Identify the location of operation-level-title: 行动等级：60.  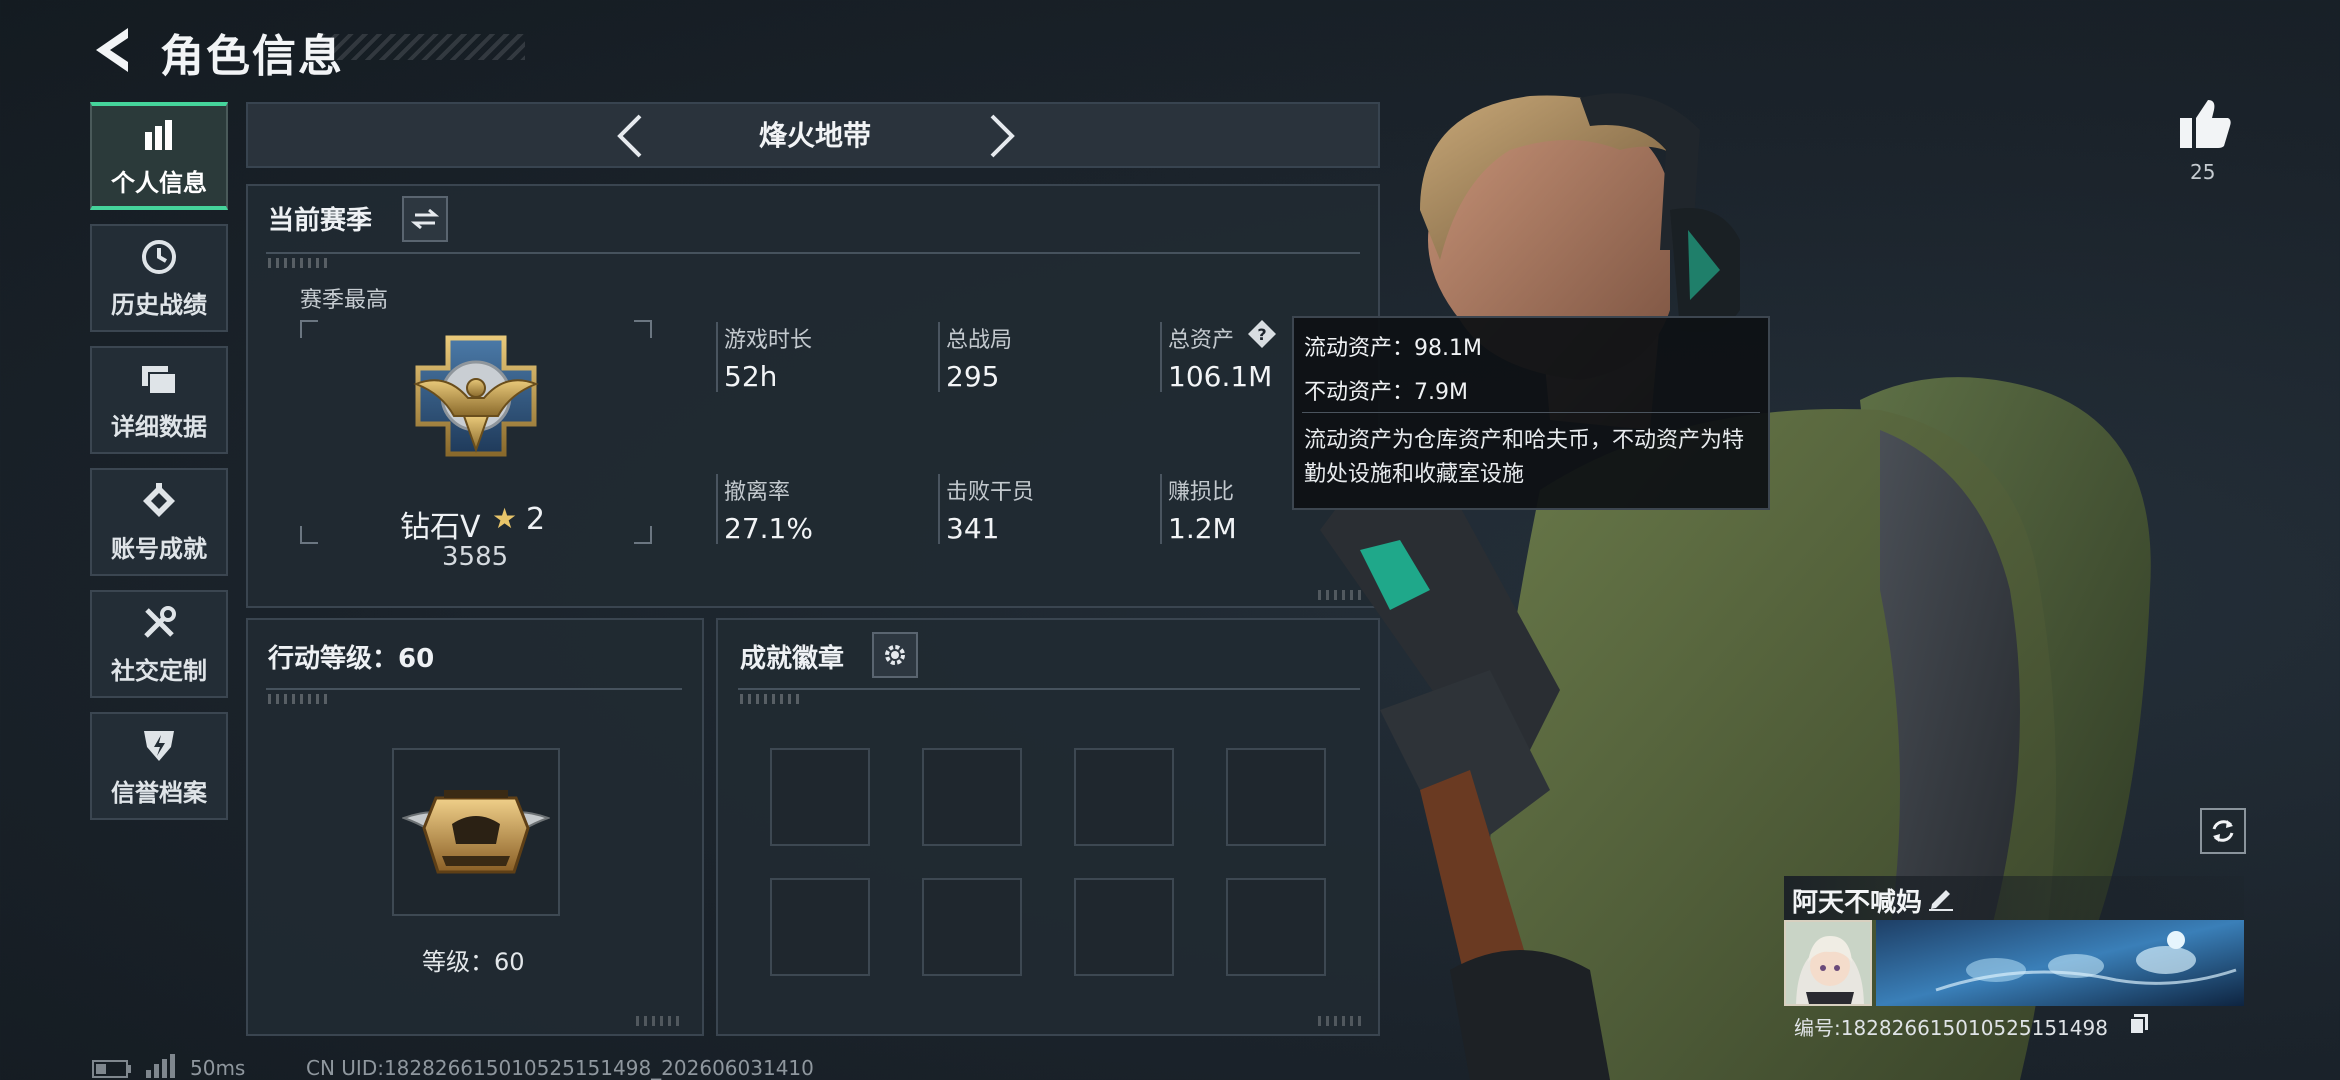
(351, 659).